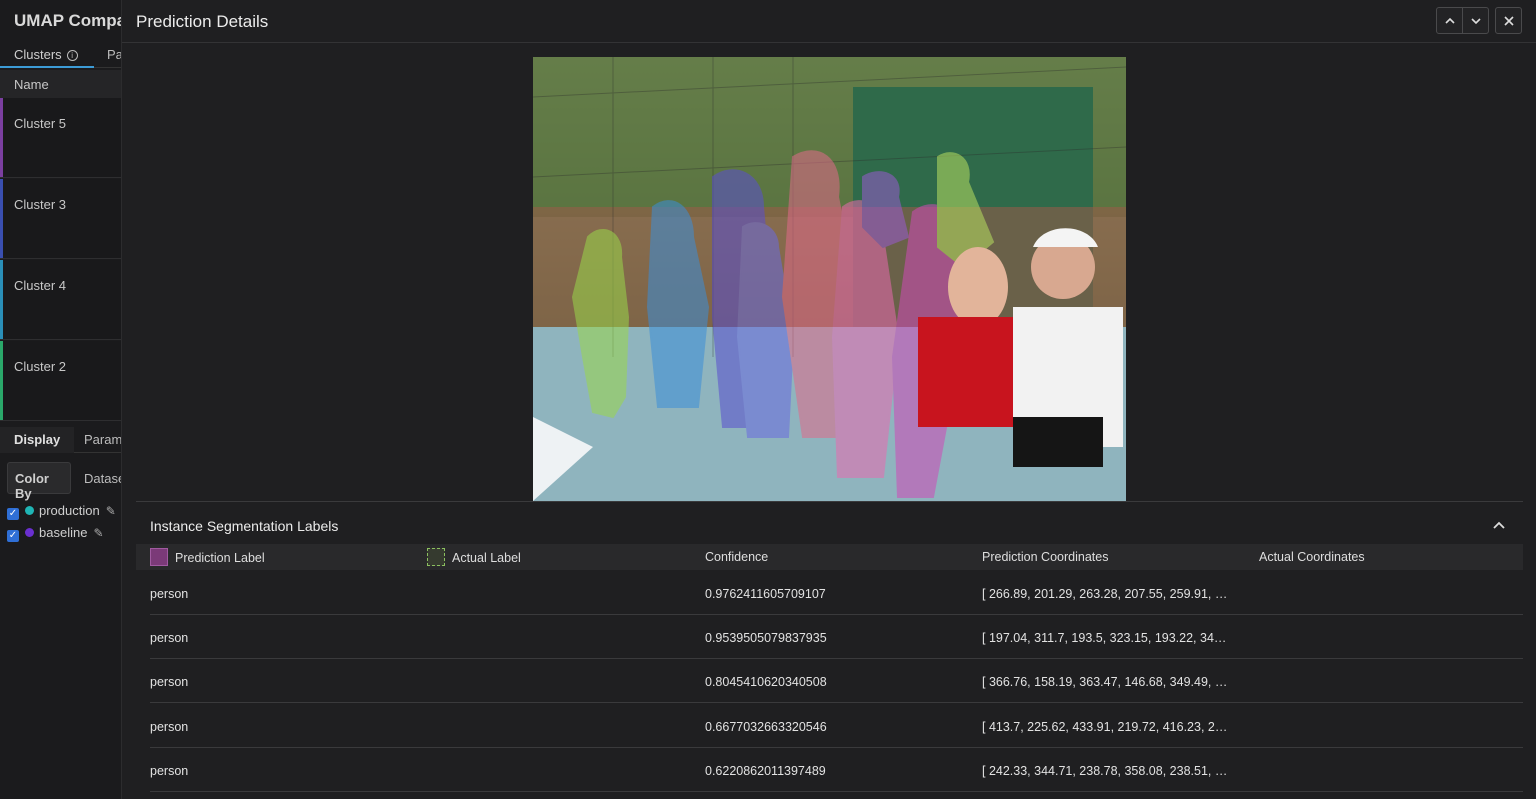  What do you see at coordinates (37, 440) in the screenshot?
I see `tab-display: Display` at bounding box center [37, 440].